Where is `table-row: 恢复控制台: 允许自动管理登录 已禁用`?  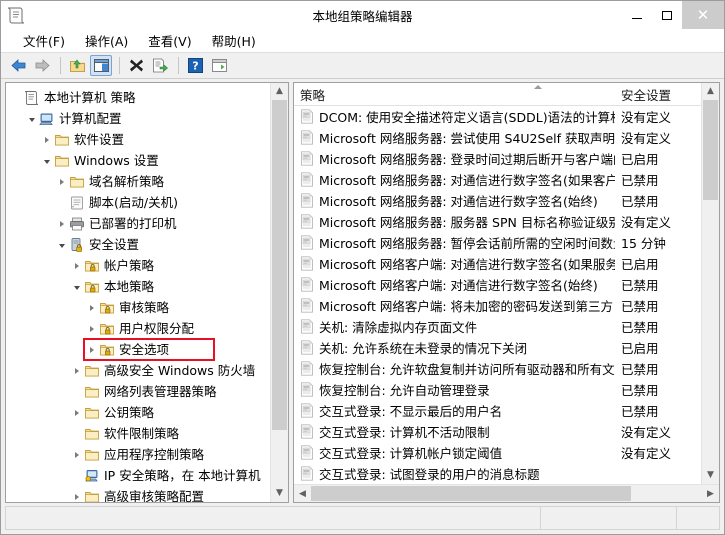
table-row: 恢复控制台: 允许自动管理登录 已禁用 is located at coordinates (497, 389).